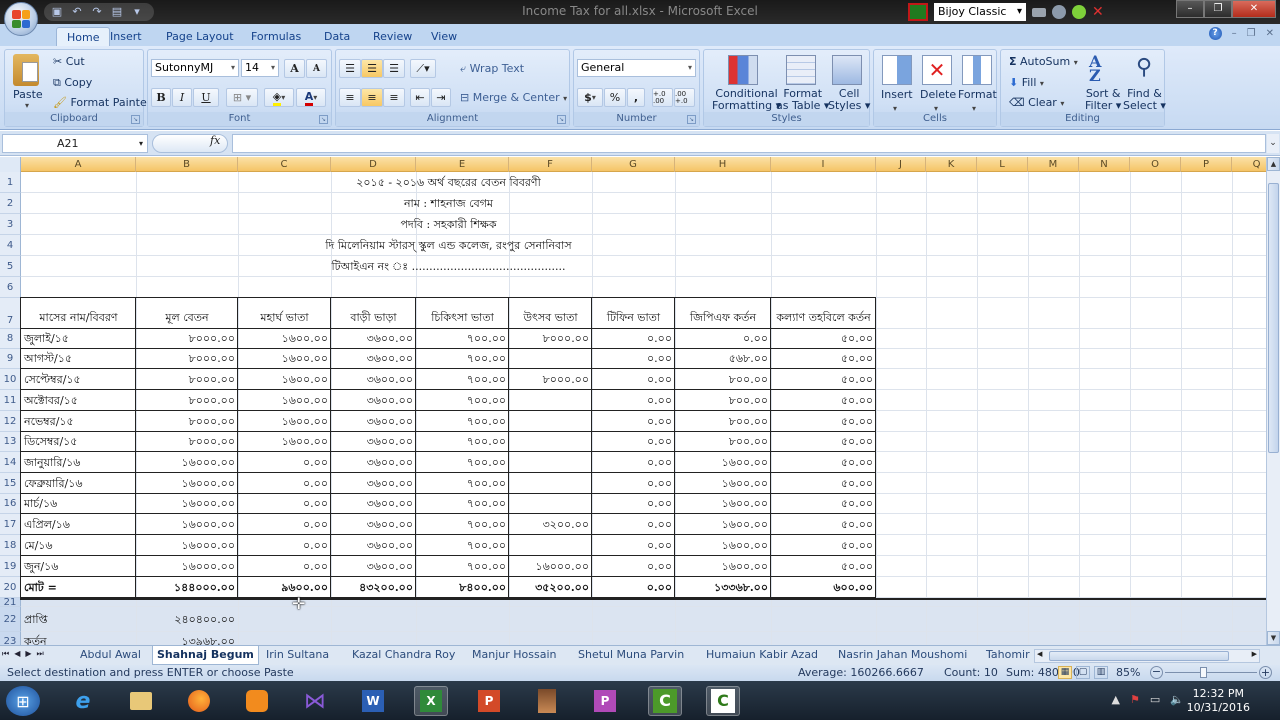 This screenshot has height=720, width=1280. I want to click on column-header-j: J, so click(901, 164).